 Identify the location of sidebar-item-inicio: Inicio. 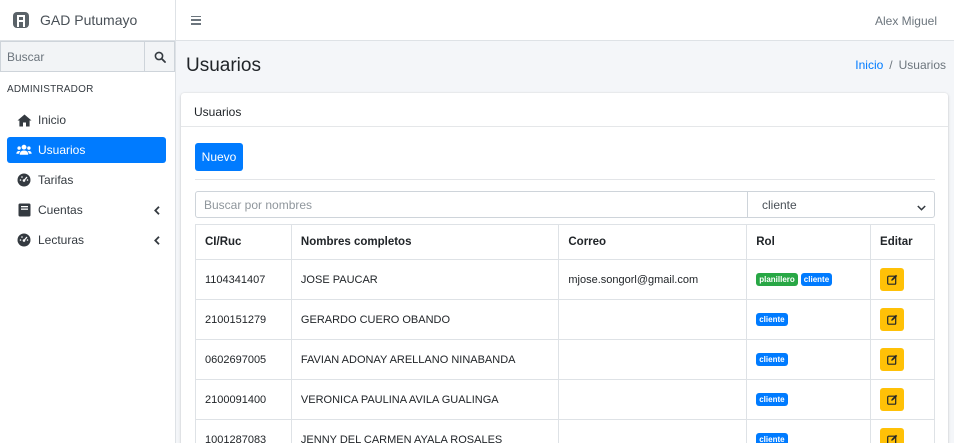
(86, 120).